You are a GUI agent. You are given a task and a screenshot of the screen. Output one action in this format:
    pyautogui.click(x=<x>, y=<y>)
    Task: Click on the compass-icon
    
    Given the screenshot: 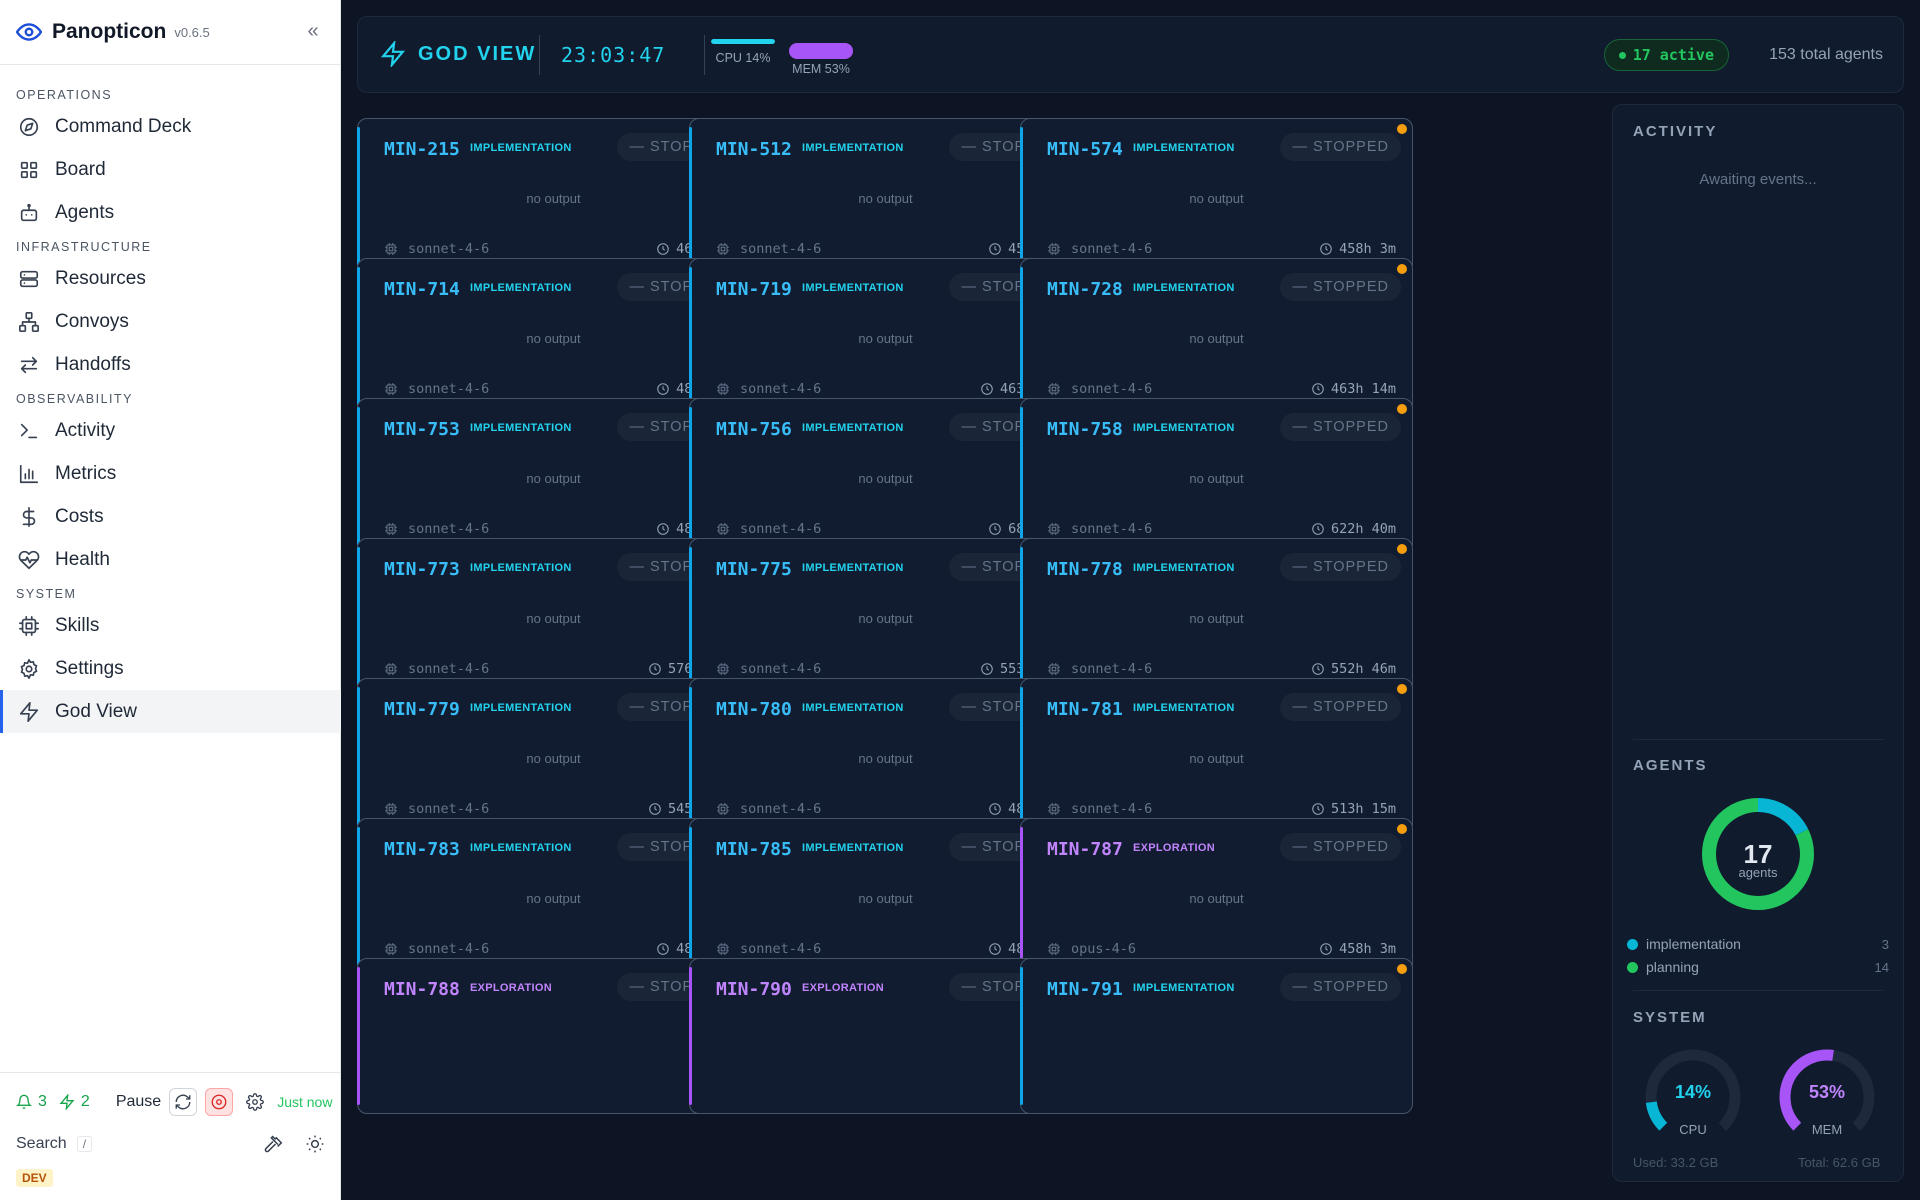 What is the action you would take?
    pyautogui.click(x=29, y=127)
    